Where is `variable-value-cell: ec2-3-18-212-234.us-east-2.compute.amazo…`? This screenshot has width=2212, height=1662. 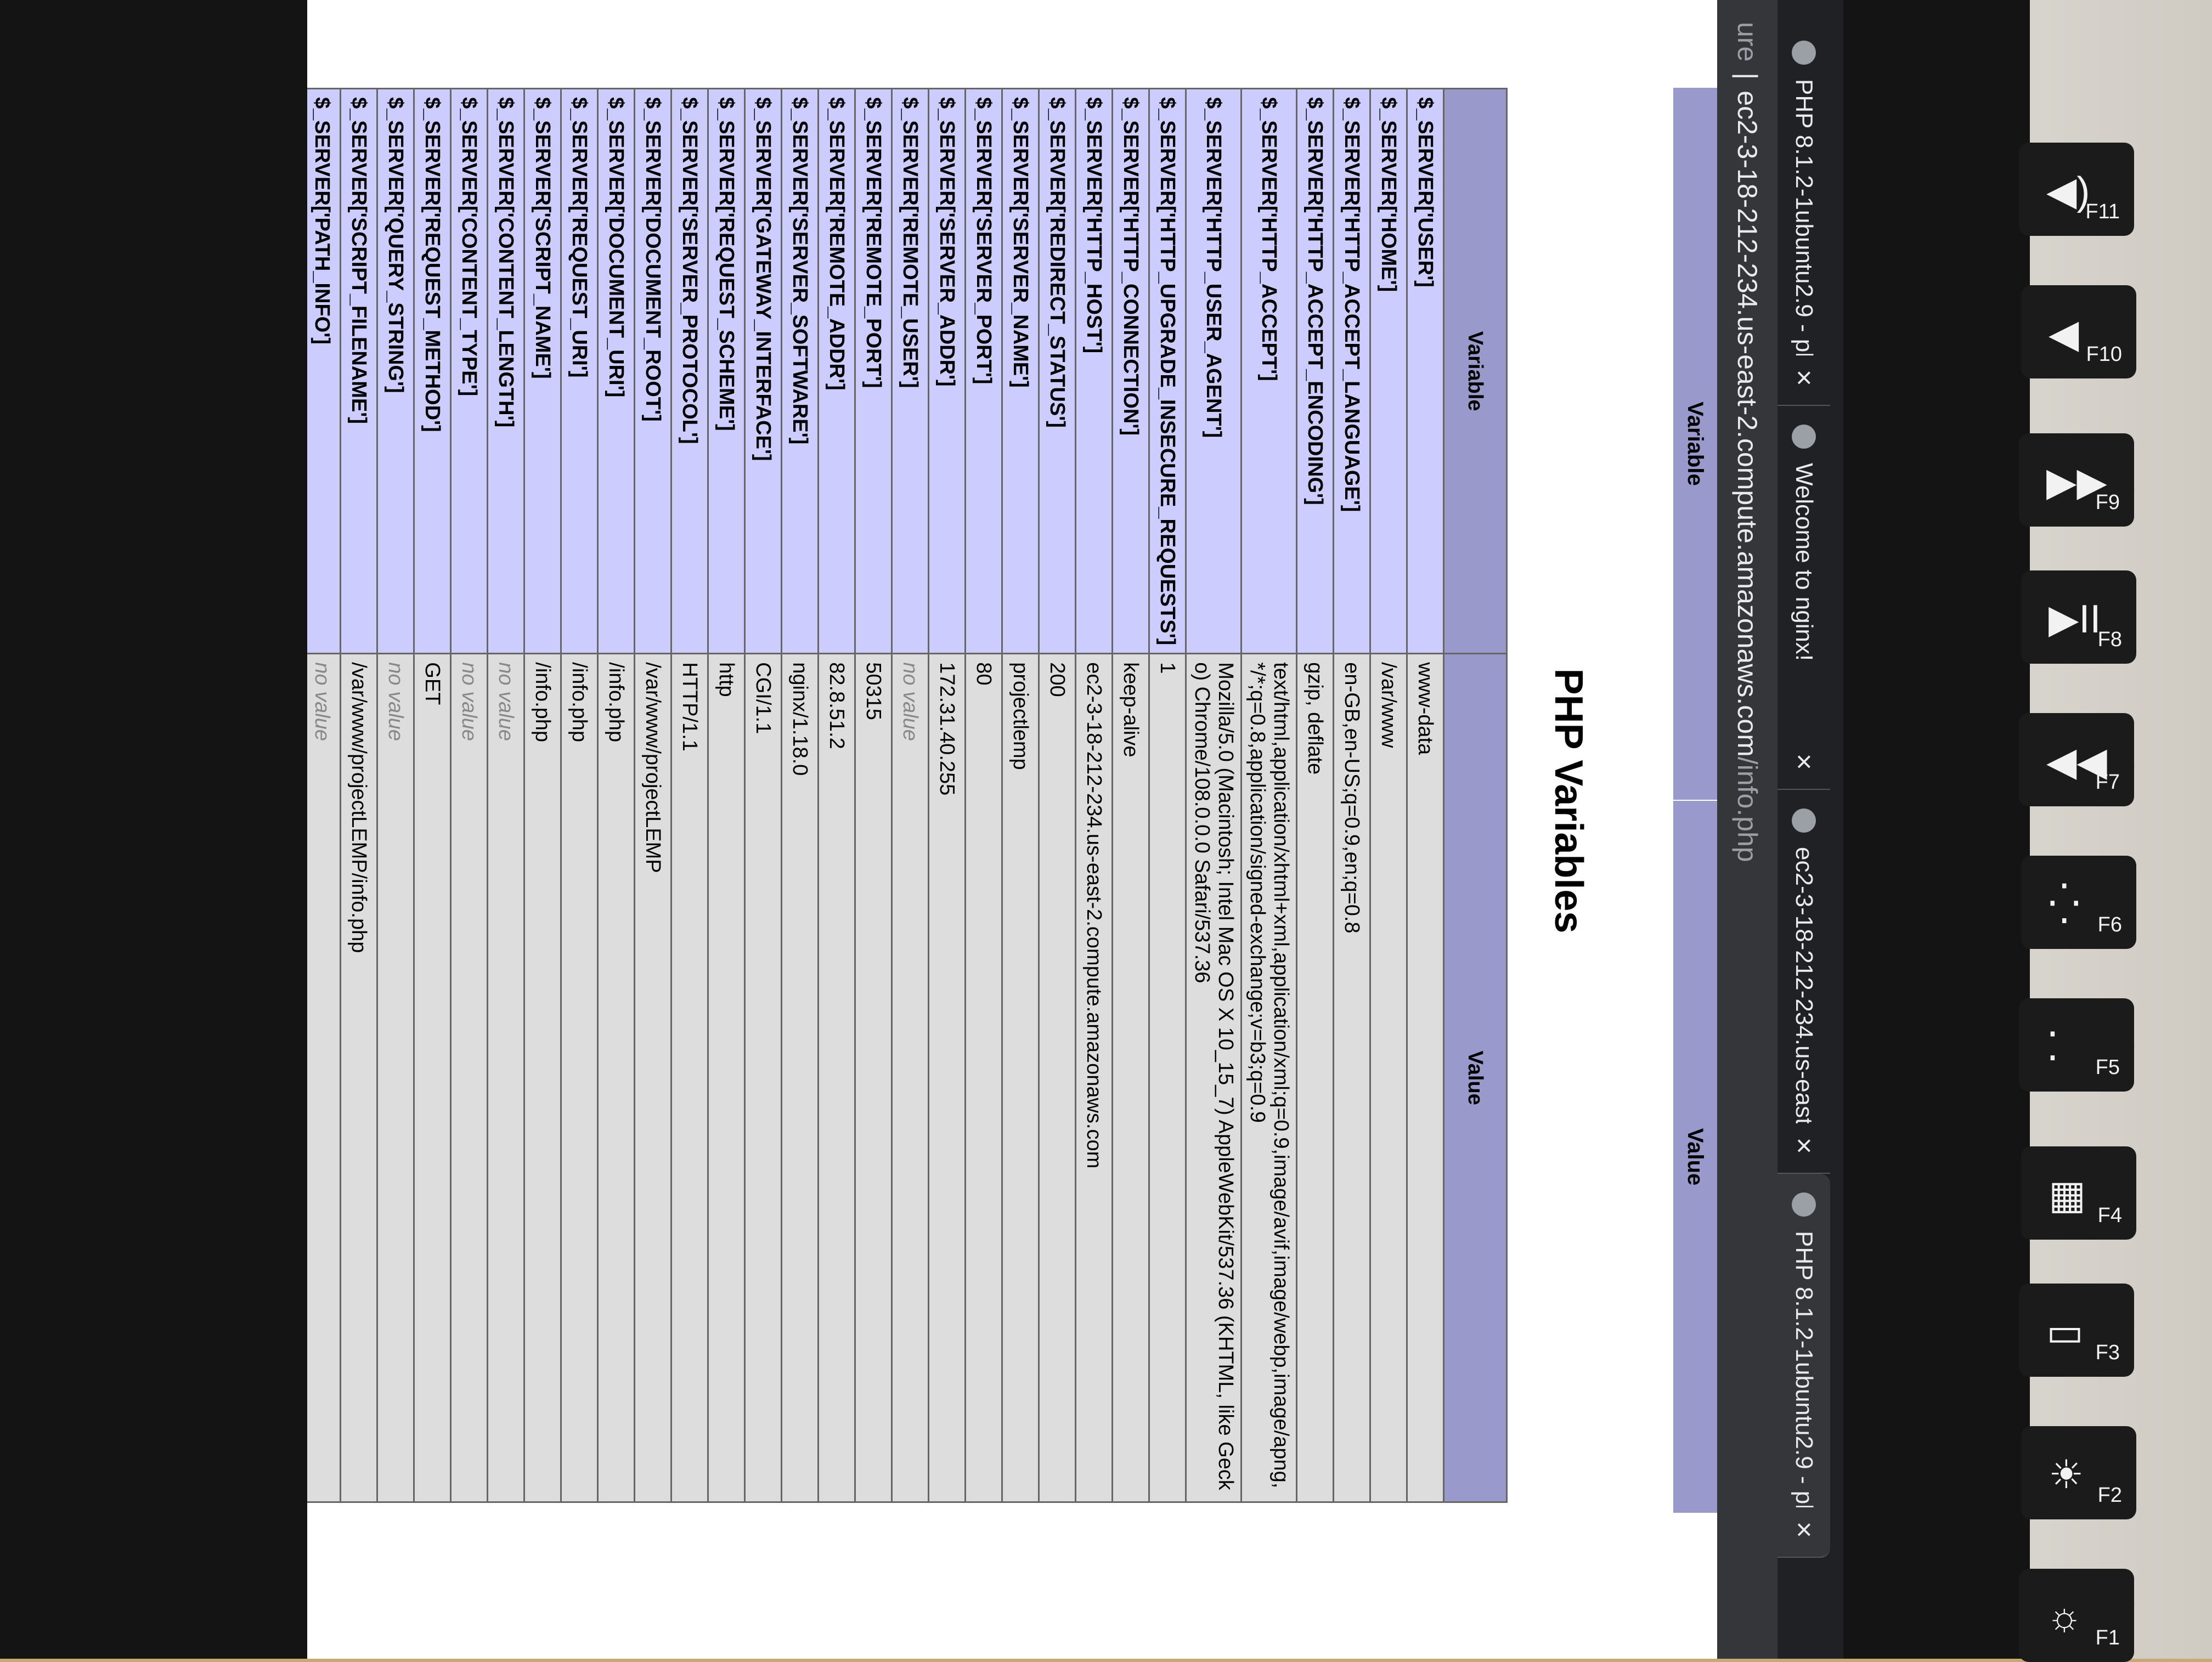 variable-value-cell: ec2-3-18-212-234.us-east-2.compute.amazo… is located at coordinates (1094, 1077).